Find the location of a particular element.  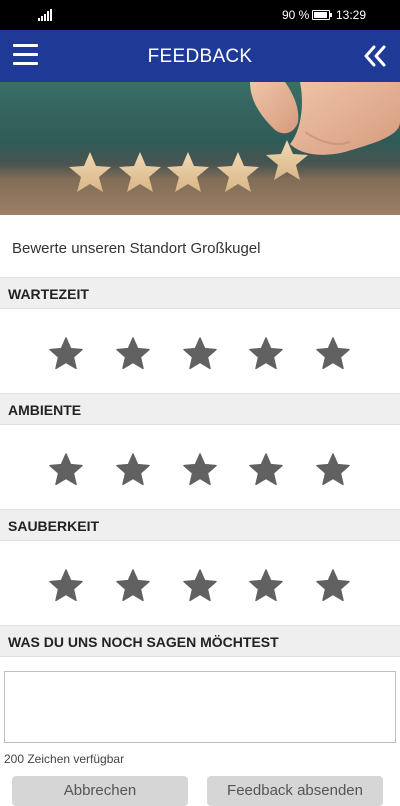

battery-icon is located at coordinates (322, 15).